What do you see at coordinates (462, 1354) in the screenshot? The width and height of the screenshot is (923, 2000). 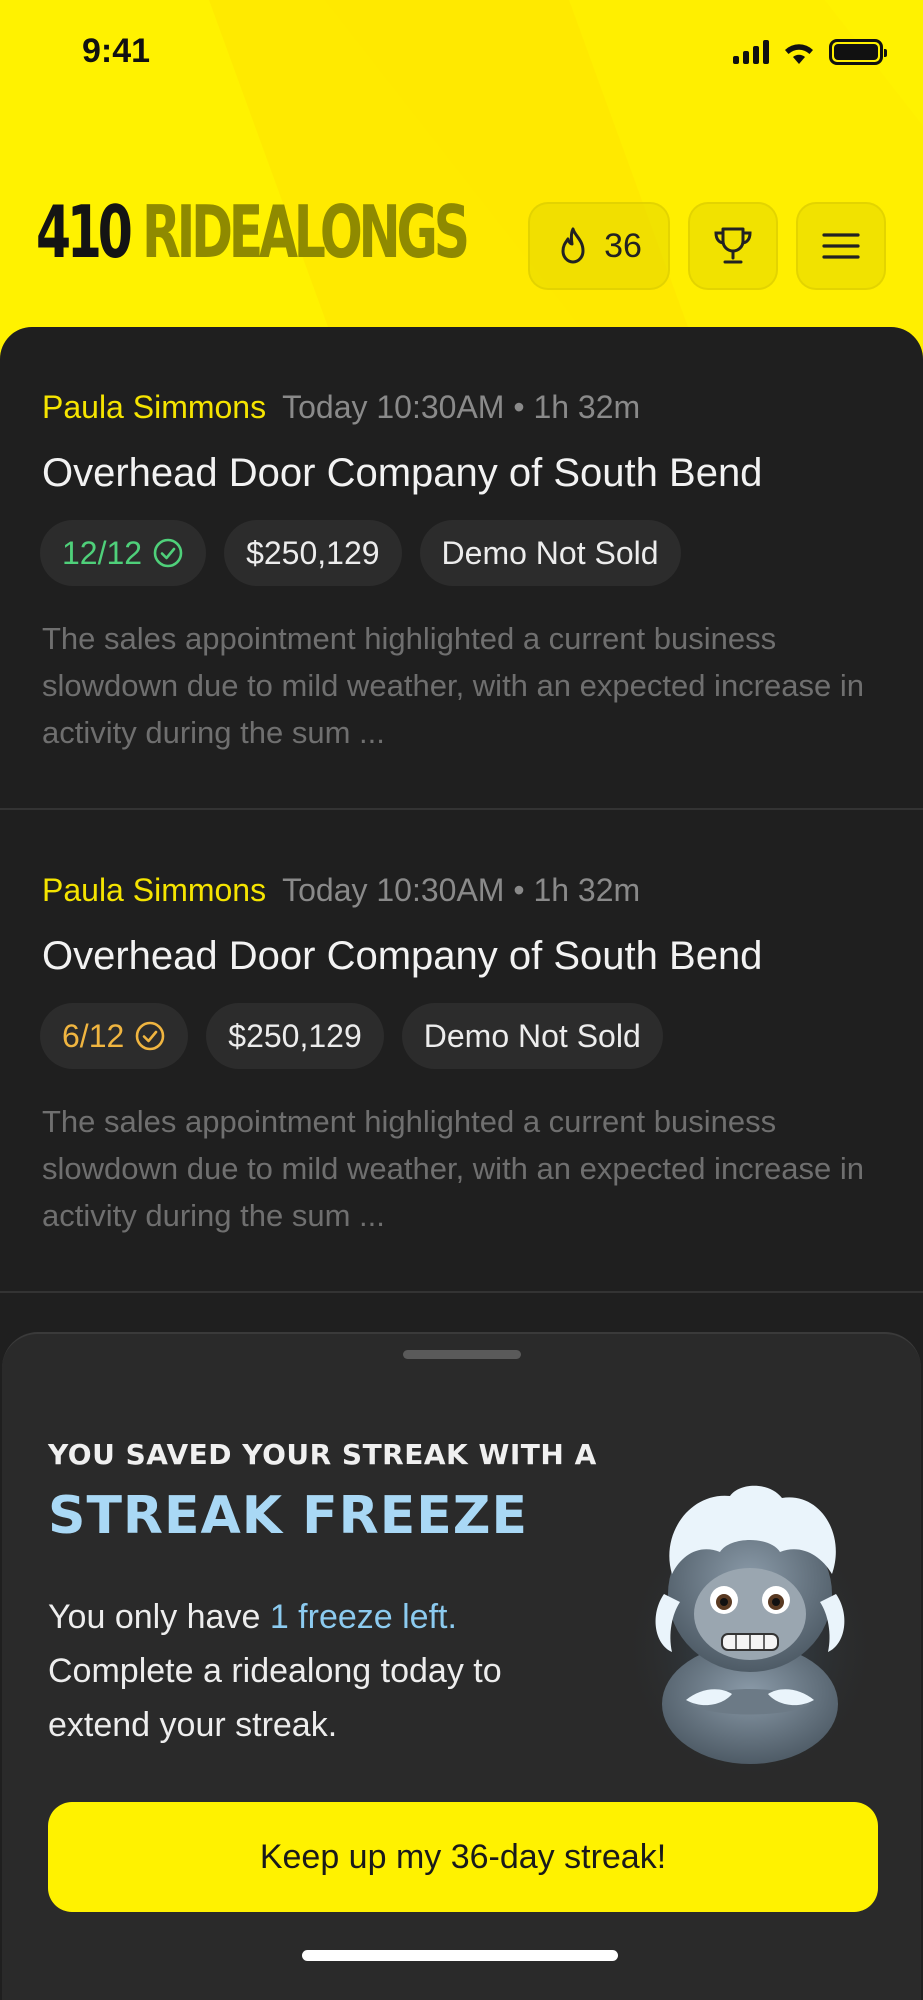 I see `sheet-grabber` at bounding box center [462, 1354].